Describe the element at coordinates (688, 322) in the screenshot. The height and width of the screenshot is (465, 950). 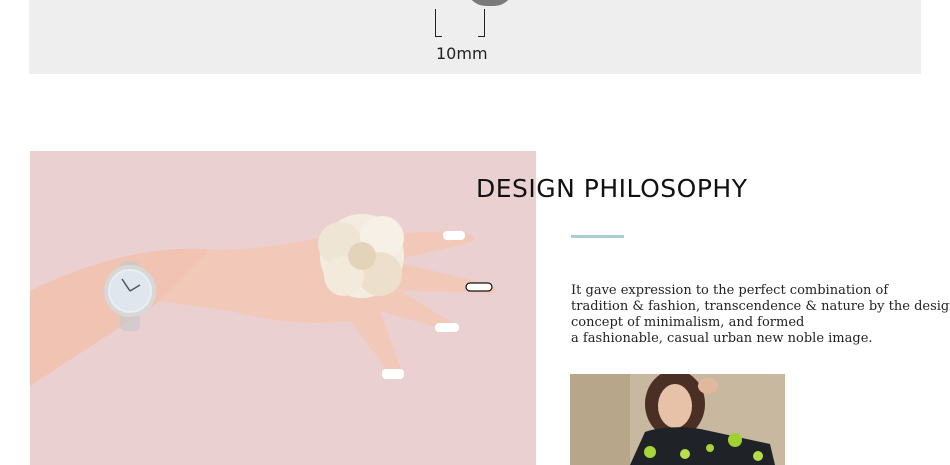
I see `description-line: concept of minimalism, and formed` at that location.